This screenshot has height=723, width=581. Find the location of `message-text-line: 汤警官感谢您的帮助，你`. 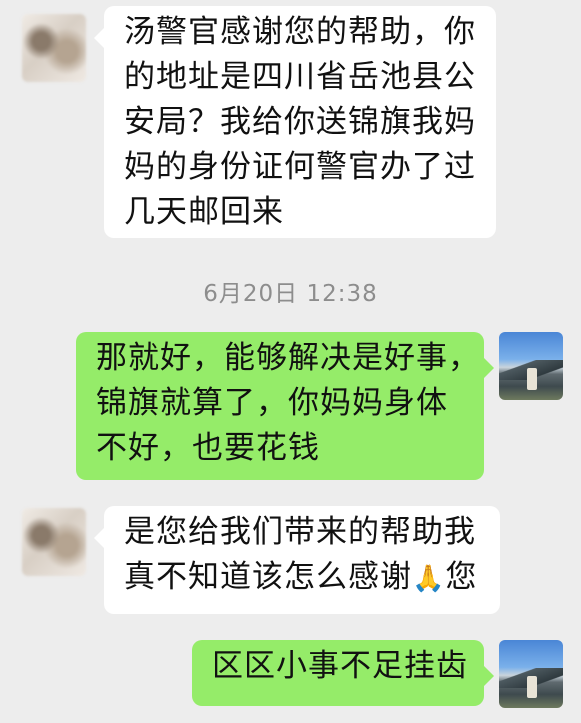

message-text-line: 汤警官感谢您的帮助，你 is located at coordinates (300, 32).